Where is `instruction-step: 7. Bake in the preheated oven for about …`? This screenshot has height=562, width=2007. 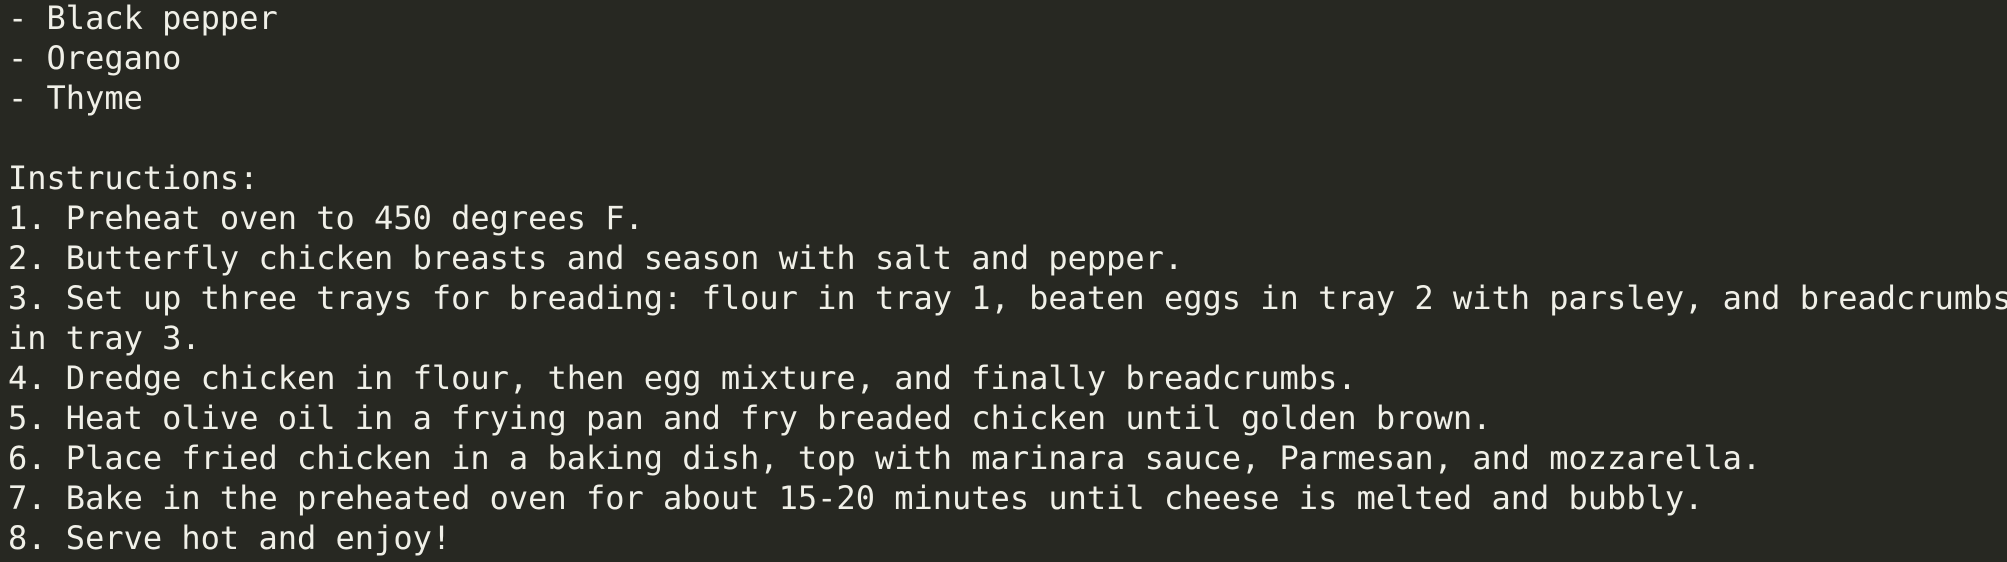 instruction-step: 7. Bake in the preheated oven for about … is located at coordinates (856, 498).